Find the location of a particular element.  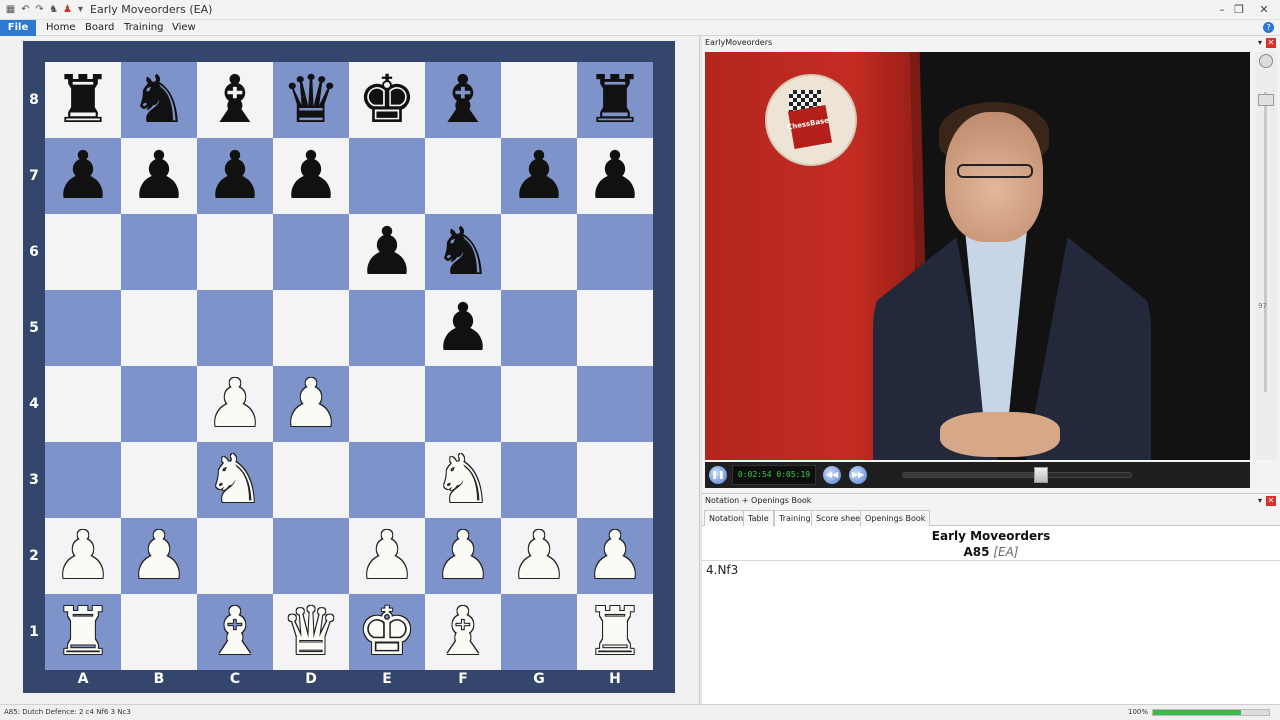

menu-view: View is located at coordinates (184, 28).